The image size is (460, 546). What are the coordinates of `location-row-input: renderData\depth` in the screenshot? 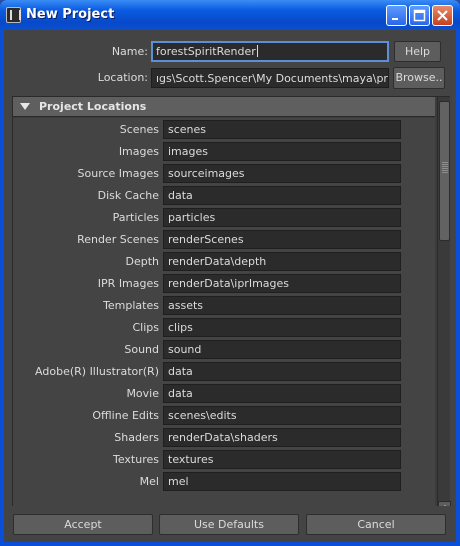 It's located at (282, 261).